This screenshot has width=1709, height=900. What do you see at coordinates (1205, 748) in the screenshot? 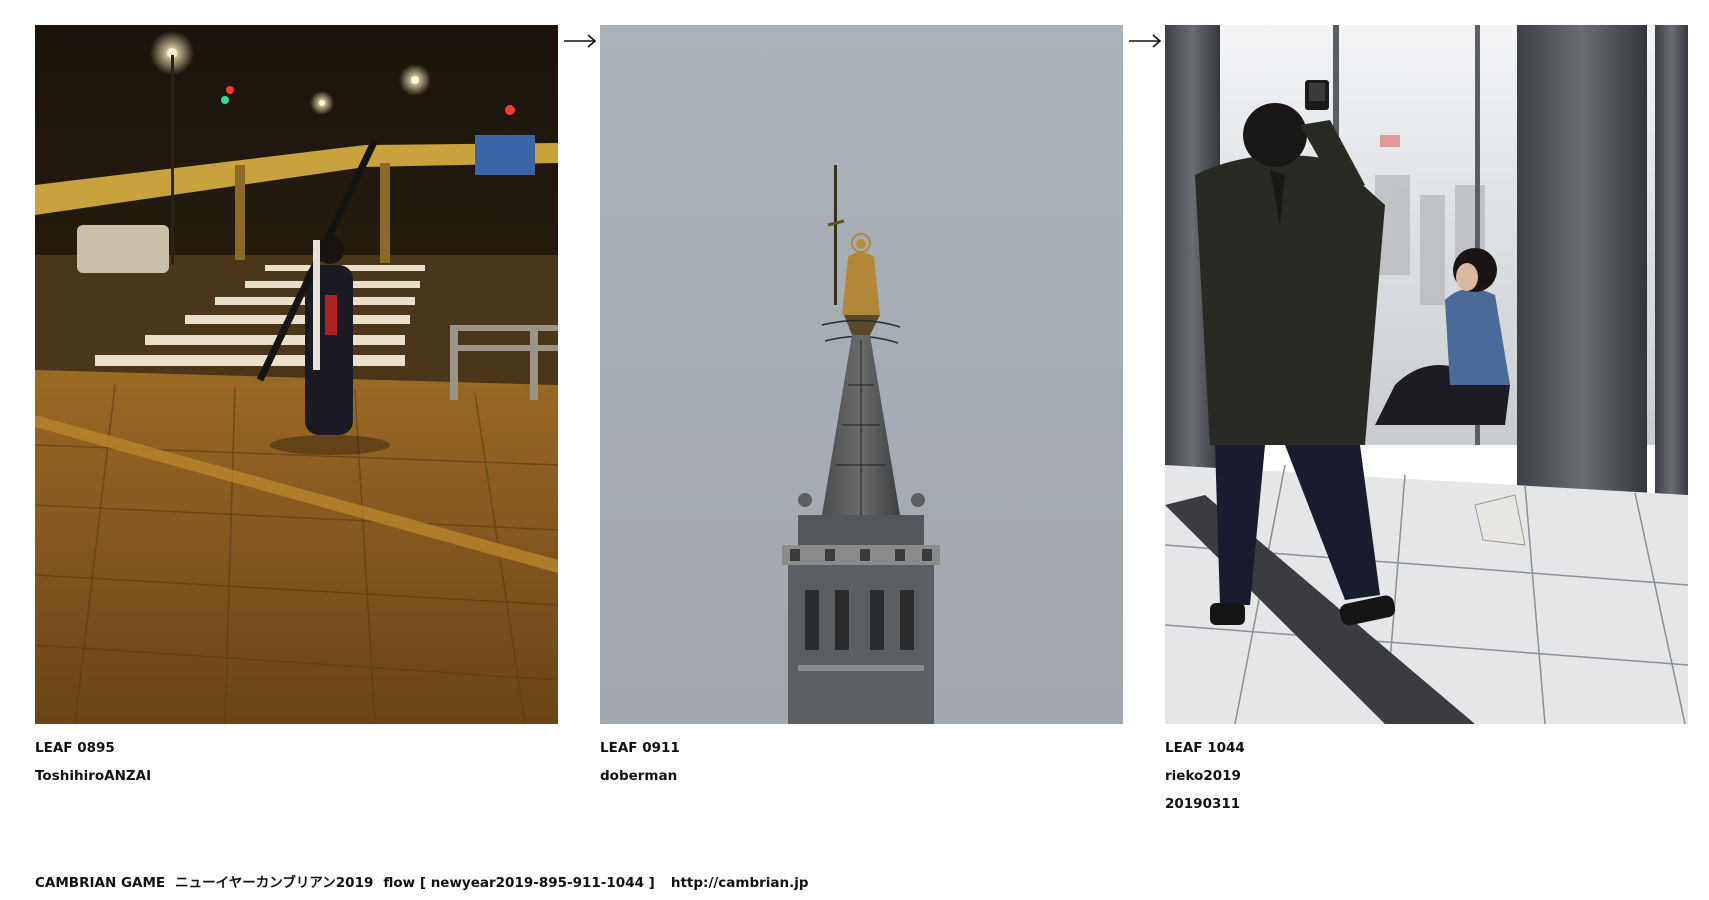
I see `leaf-id: LEAF 1044` at bounding box center [1205, 748].